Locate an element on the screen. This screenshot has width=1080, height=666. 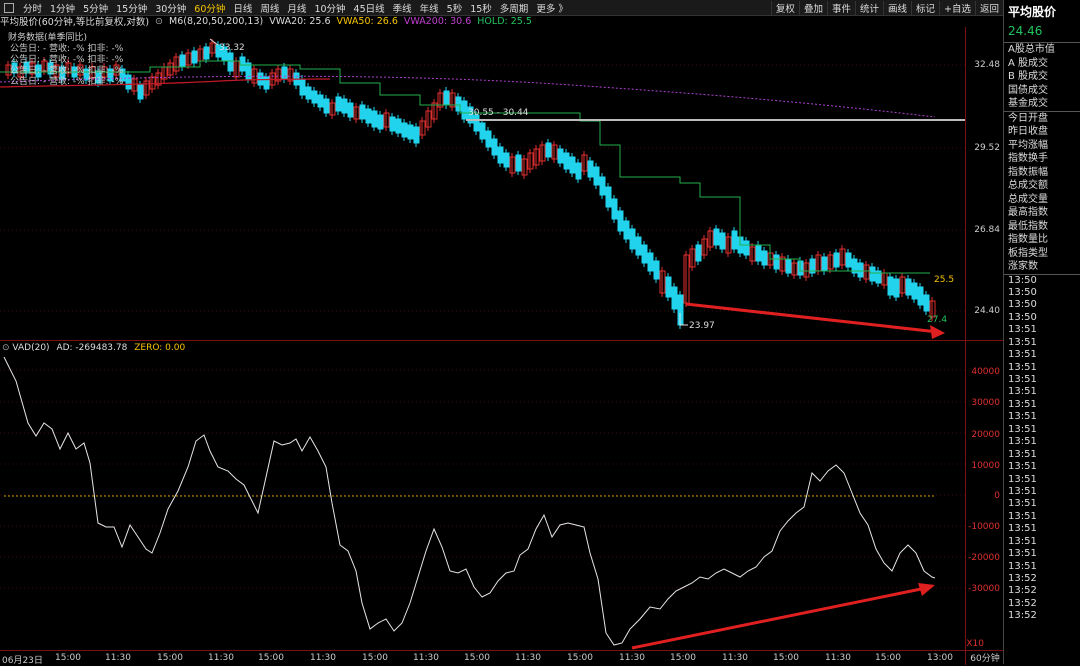
timeframe-tab: 10分钟 is located at coordinates (329, 8).